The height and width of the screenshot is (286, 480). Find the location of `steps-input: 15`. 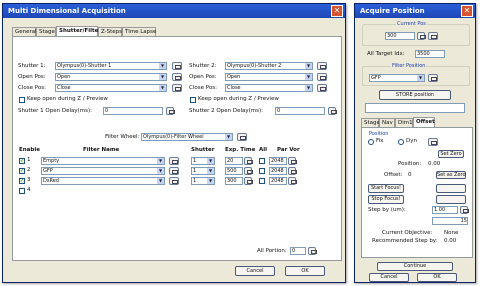

steps-input: 15 is located at coordinates (450, 221).